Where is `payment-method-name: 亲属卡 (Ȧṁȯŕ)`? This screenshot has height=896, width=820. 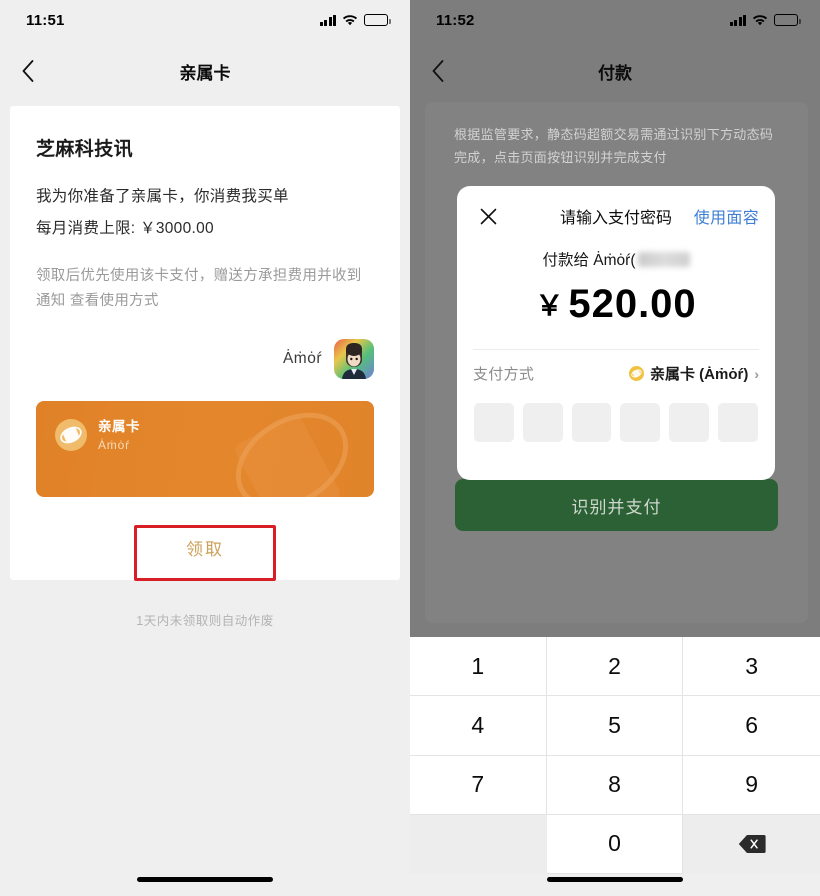 payment-method-name: 亲属卡 (Ȧṁȯŕ) is located at coordinates (699, 374).